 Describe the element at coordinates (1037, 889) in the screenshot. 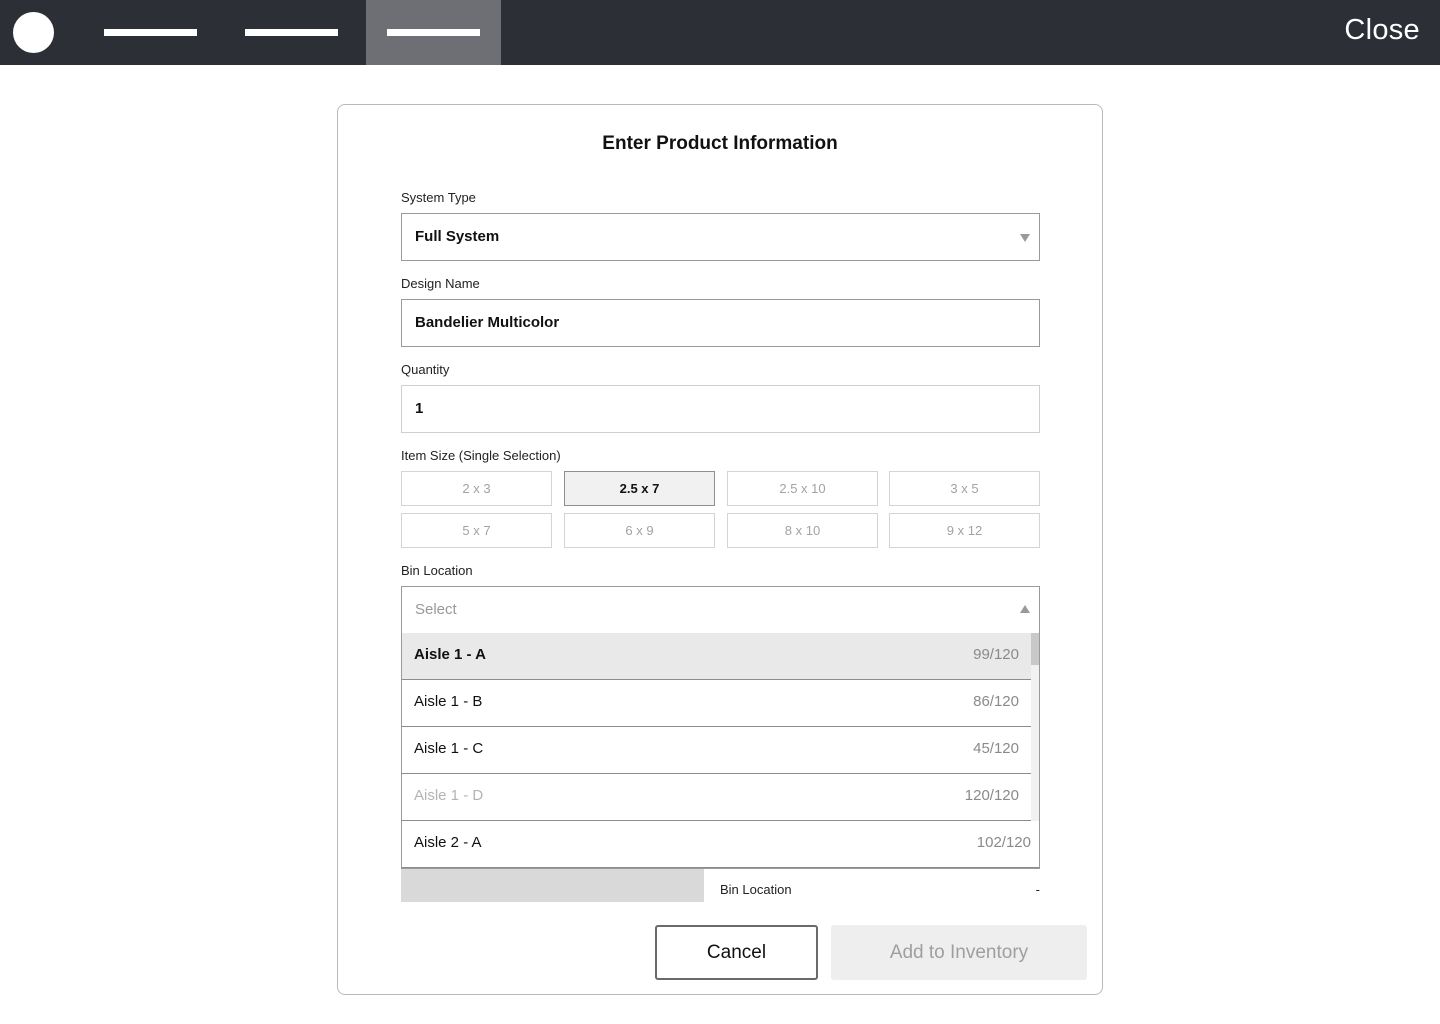

I see `summary-bin-location-value: -` at that location.